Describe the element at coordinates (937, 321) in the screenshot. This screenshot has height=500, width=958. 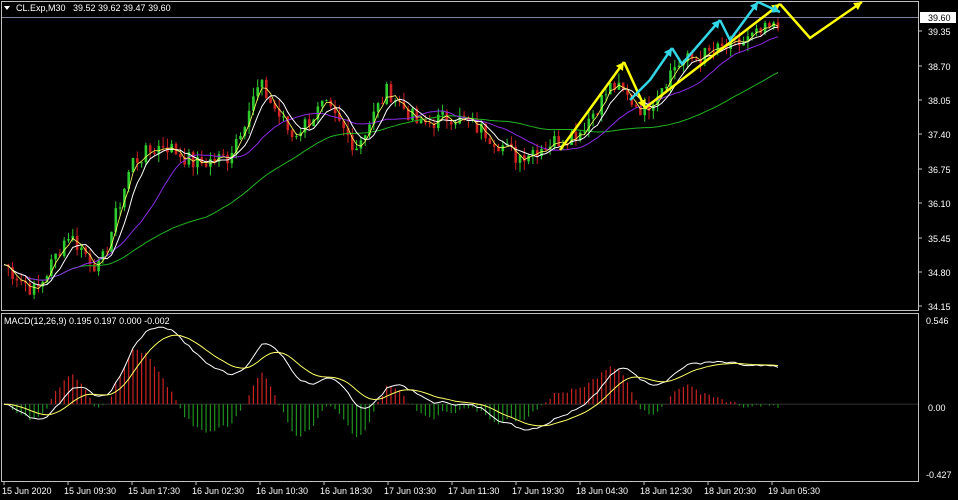
I see `macd-axis-label: 0.546` at that location.